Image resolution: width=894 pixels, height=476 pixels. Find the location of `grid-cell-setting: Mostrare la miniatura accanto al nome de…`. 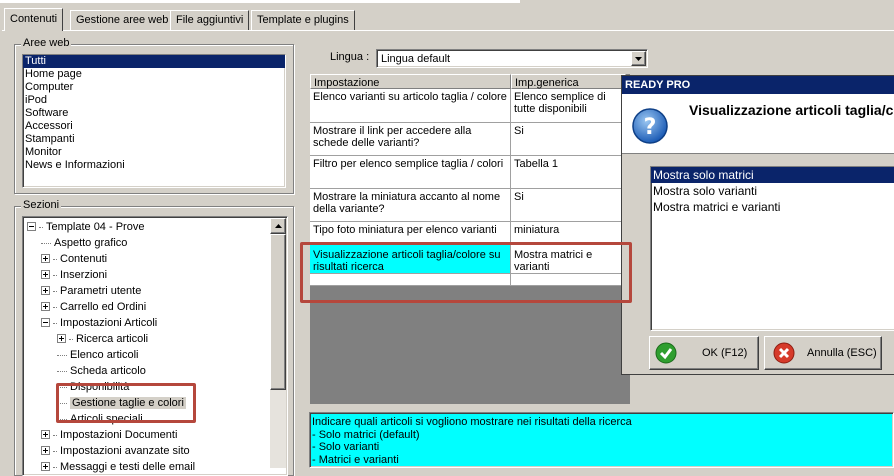

grid-cell-setting: Mostrare la miniatura accanto al nome de… is located at coordinates (410, 205).